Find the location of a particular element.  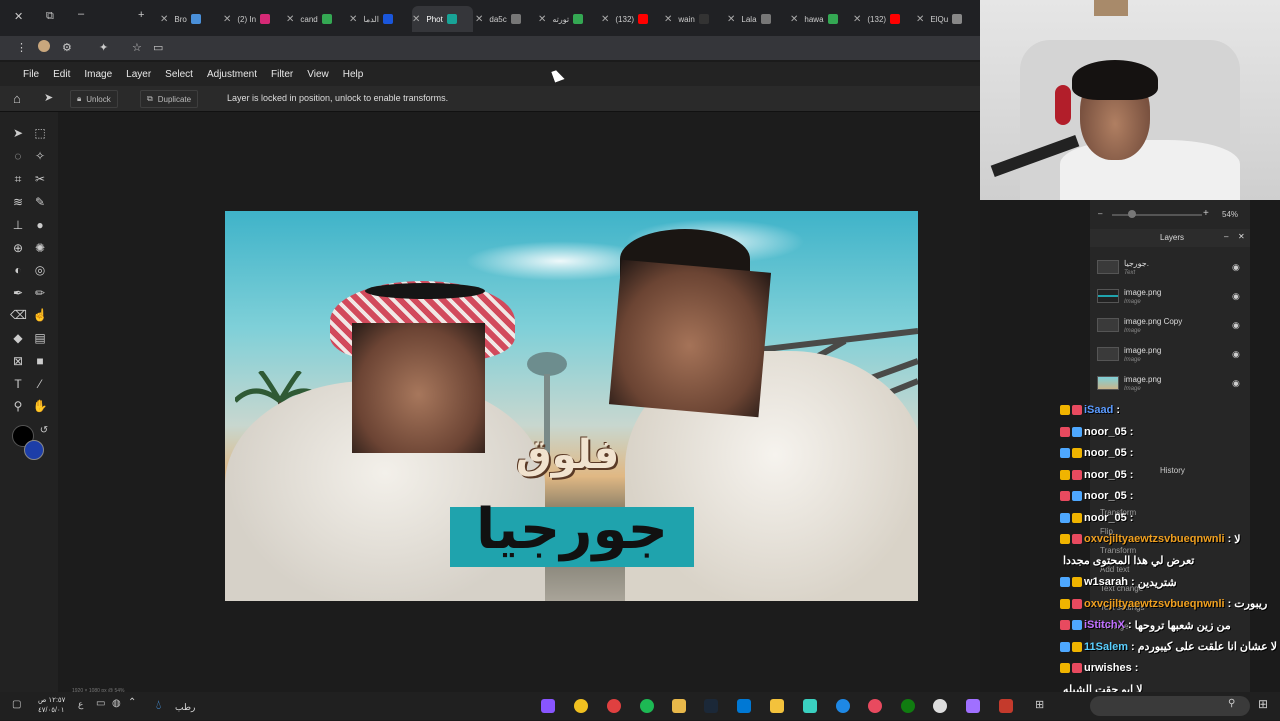

more-icon: ⋮ is located at coordinates (21, 47).